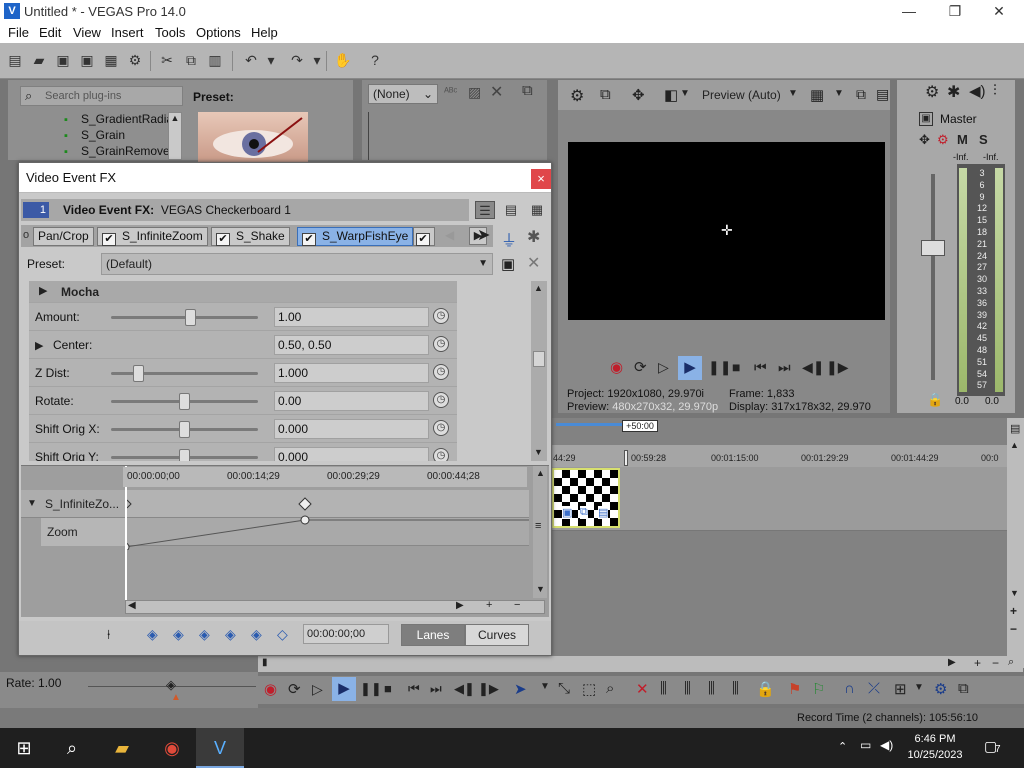 Image resolution: width=1024 pixels, height=768 pixels. Describe the element at coordinates (605, 94) in the screenshot. I see `external-monitor-icon: ⧉` at that location.